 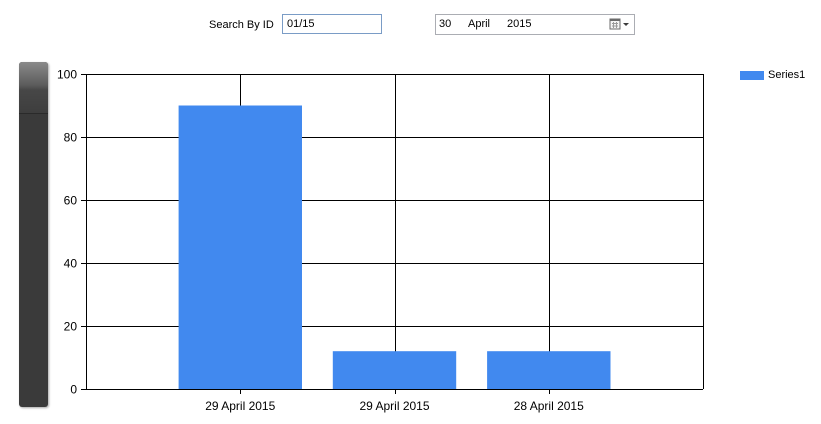 What do you see at coordinates (549, 406) in the screenshot?
I see `x-tick-label-3: 28 April 2015` at bounding box center [549, 406].